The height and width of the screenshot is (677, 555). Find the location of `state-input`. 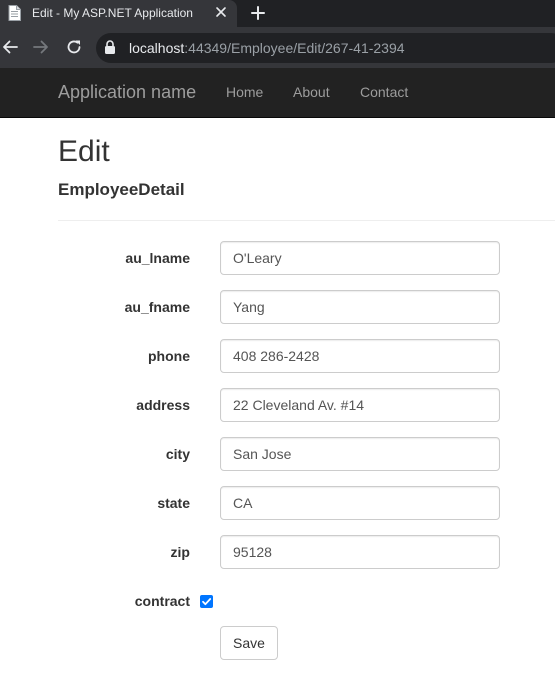

state-input is located at coordinates (360, 503).